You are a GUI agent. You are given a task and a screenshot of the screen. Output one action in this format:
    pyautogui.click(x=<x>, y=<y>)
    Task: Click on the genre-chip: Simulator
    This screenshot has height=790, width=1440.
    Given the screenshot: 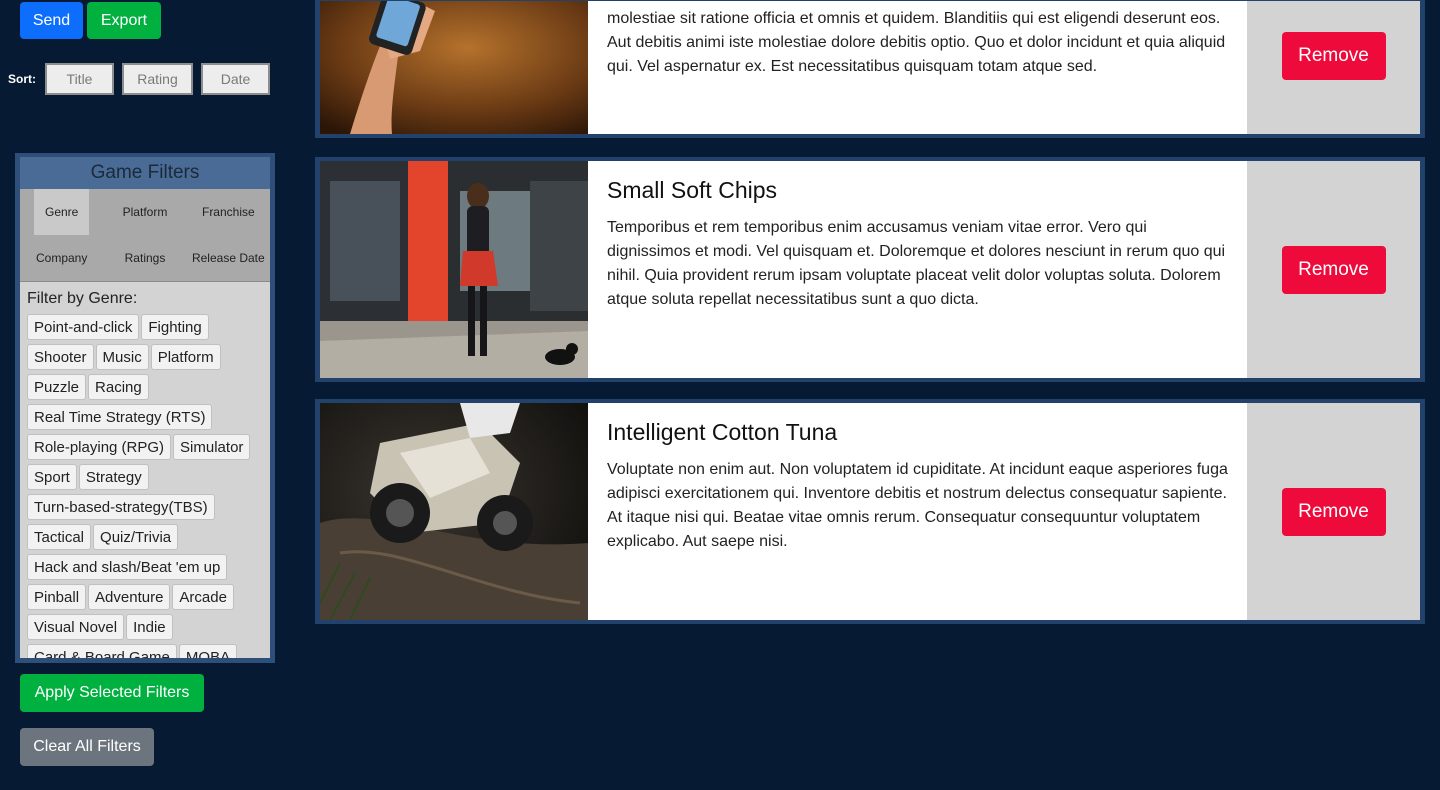 What is the action you would take?
    pyautogui.click(x=212, y=447)
    